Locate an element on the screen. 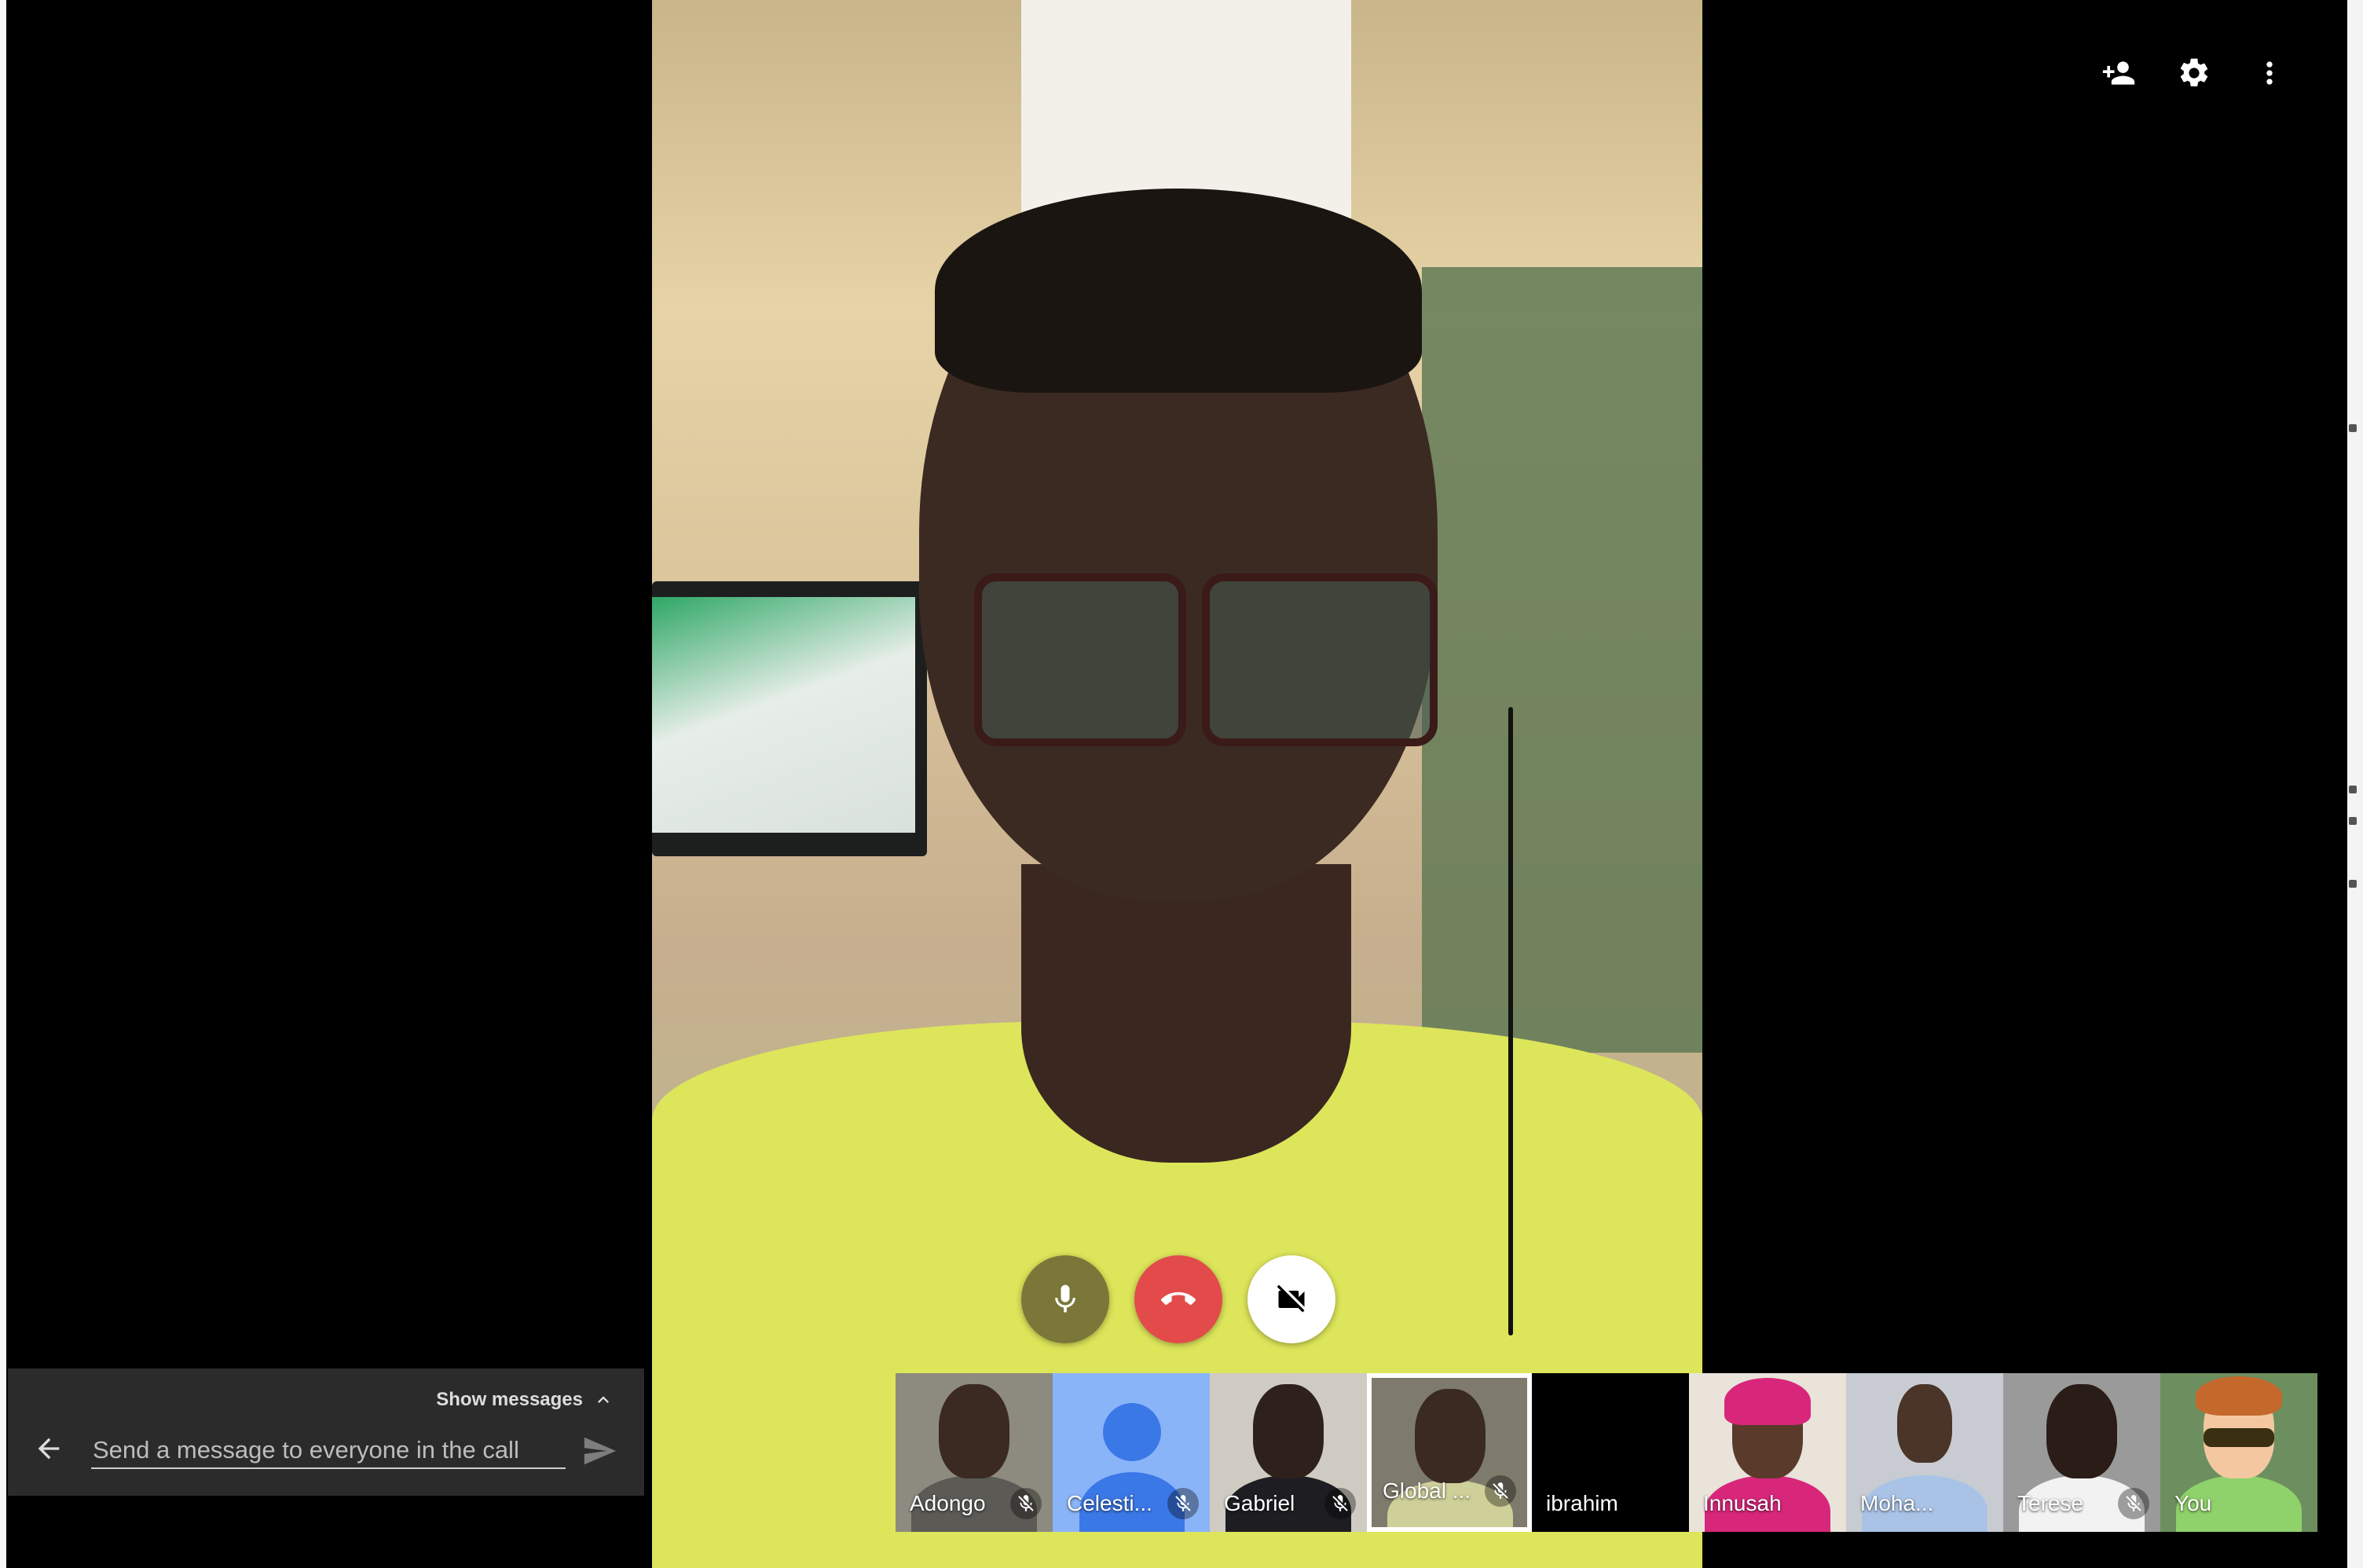 The image size is (2363, 1568). end-call-button is located at coordinates (1178, 1299).